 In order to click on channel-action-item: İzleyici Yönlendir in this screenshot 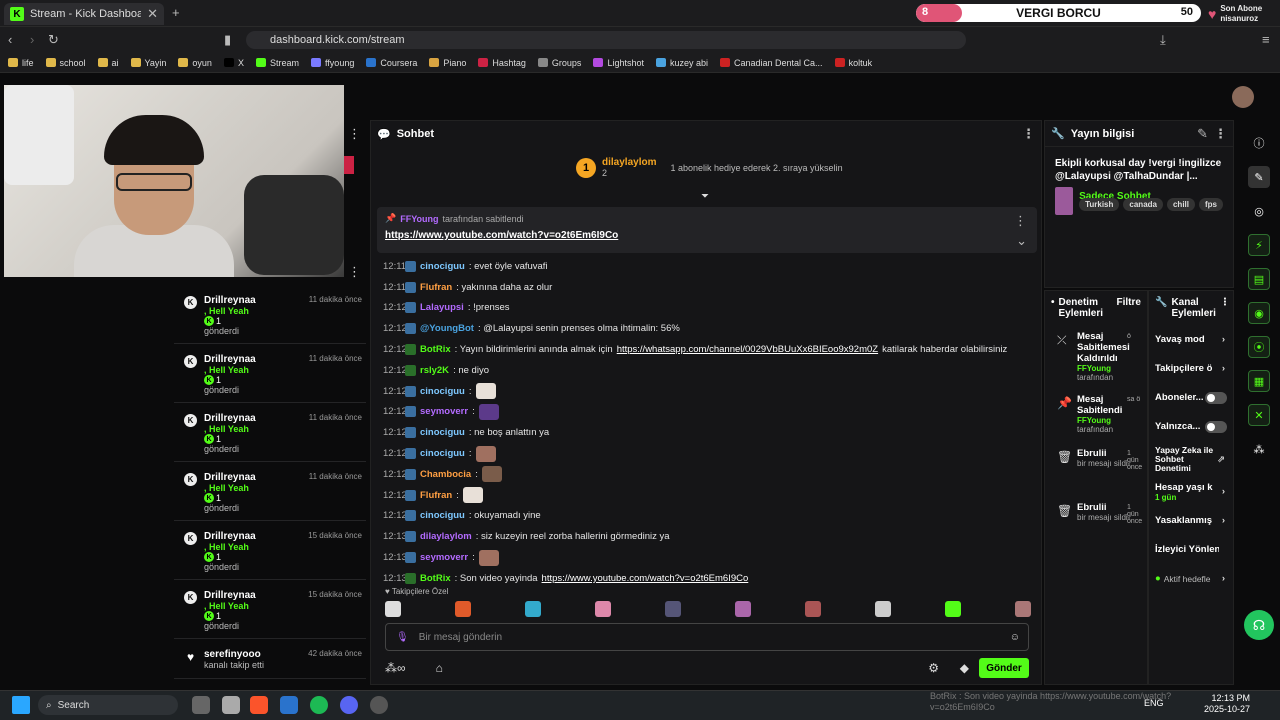, I will do `click(1191, 549)`.